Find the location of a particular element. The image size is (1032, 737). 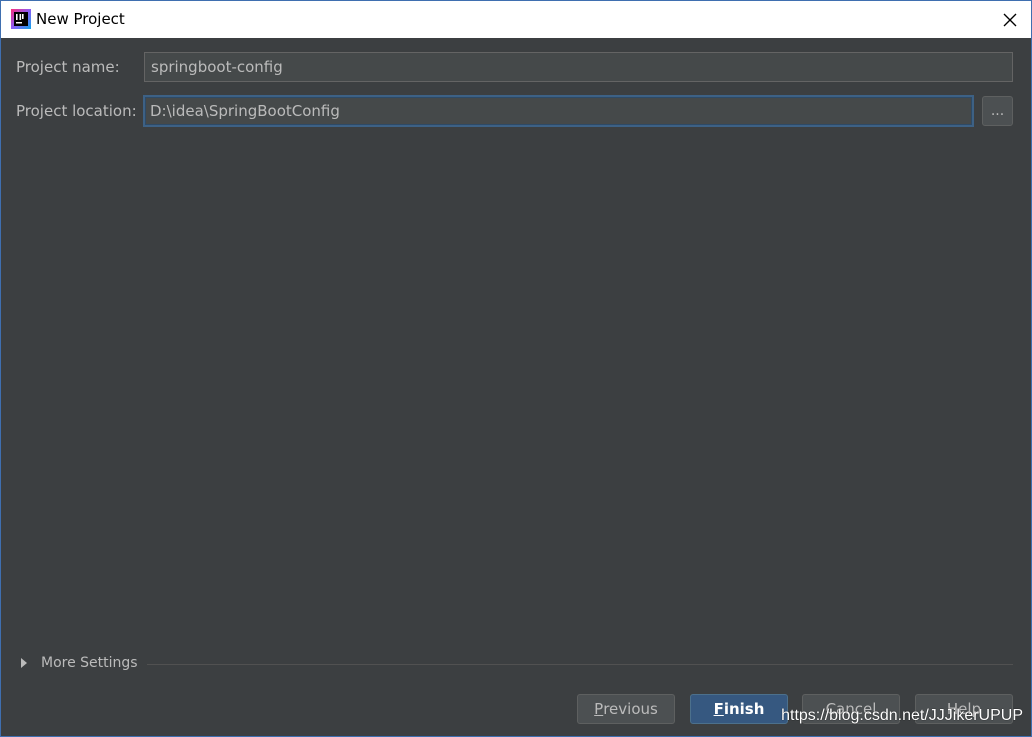

finish-mnemonic: F is located at coordinates (718, 709).